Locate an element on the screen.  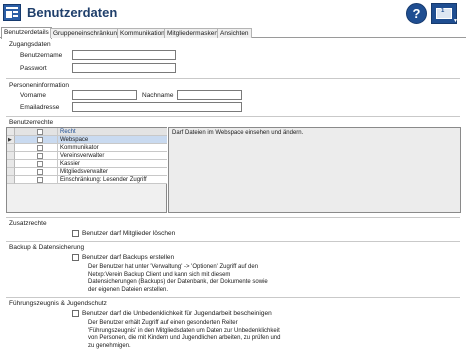
right-label: Einschränkung: Lesender Zugriff is located at coordinates (112, 180).